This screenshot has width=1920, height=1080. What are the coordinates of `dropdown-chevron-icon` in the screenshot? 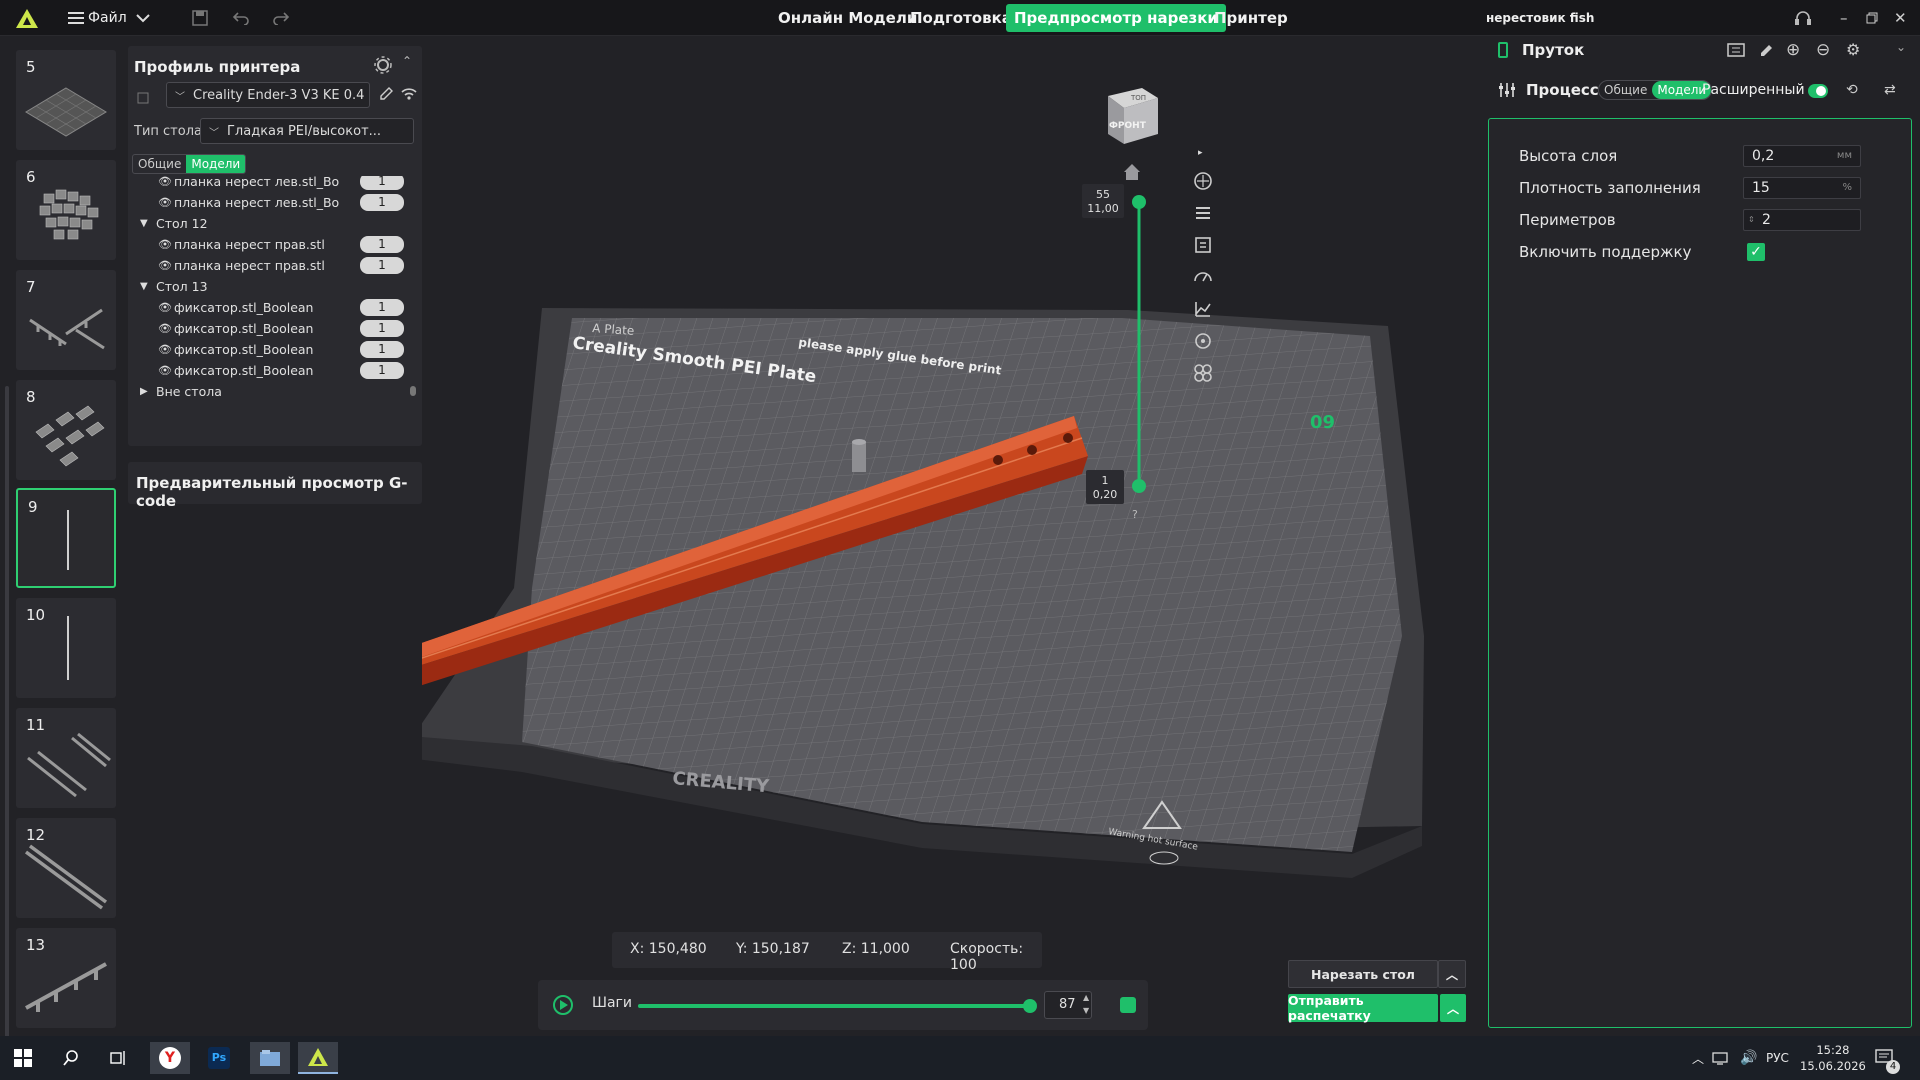 It's located at (143, 18).